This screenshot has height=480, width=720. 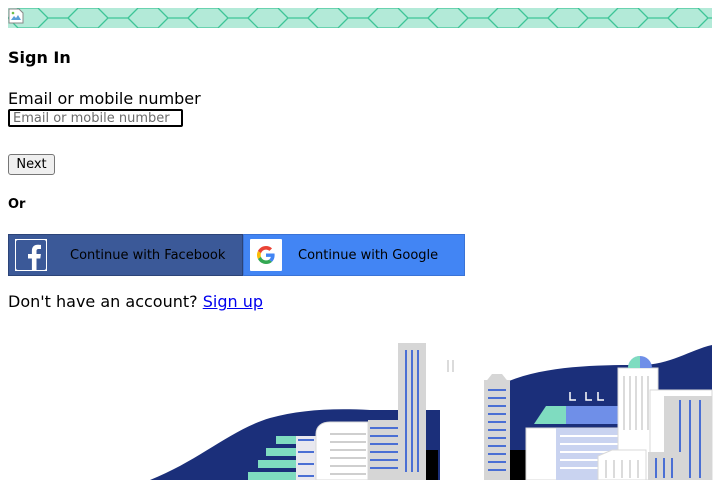 I want to click on broken-image-icon, so click(x=16, y=16).